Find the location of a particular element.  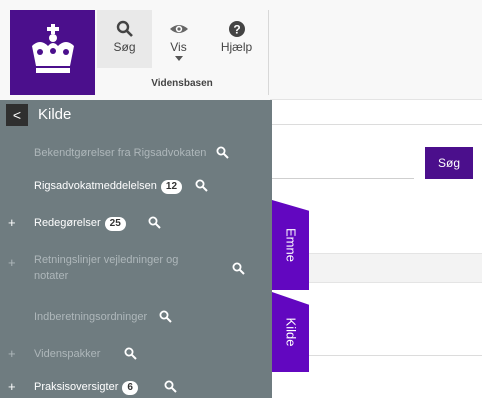

dropdown-caret-icon is located at coordinates (178, 58).